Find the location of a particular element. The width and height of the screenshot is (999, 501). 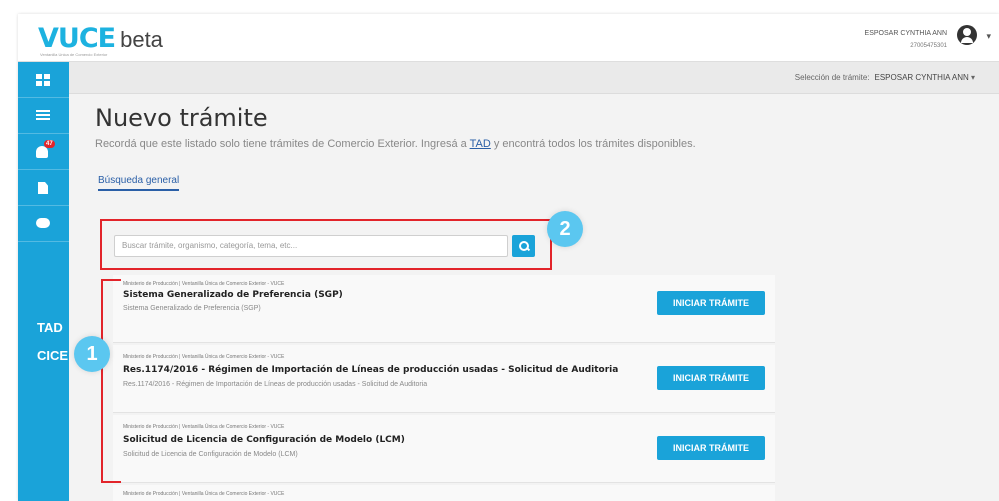

sidebar-tad-link: TAD is located at coordinates (50, 327).